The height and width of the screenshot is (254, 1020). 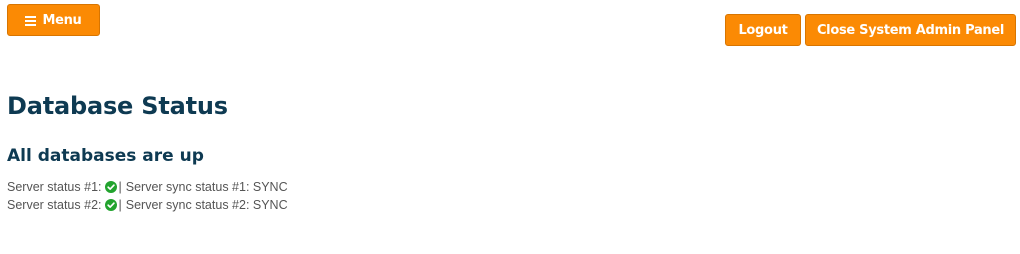 I want to click on close-admin-panel-label: Close System Admin Panel, so click(x=910, y=30).